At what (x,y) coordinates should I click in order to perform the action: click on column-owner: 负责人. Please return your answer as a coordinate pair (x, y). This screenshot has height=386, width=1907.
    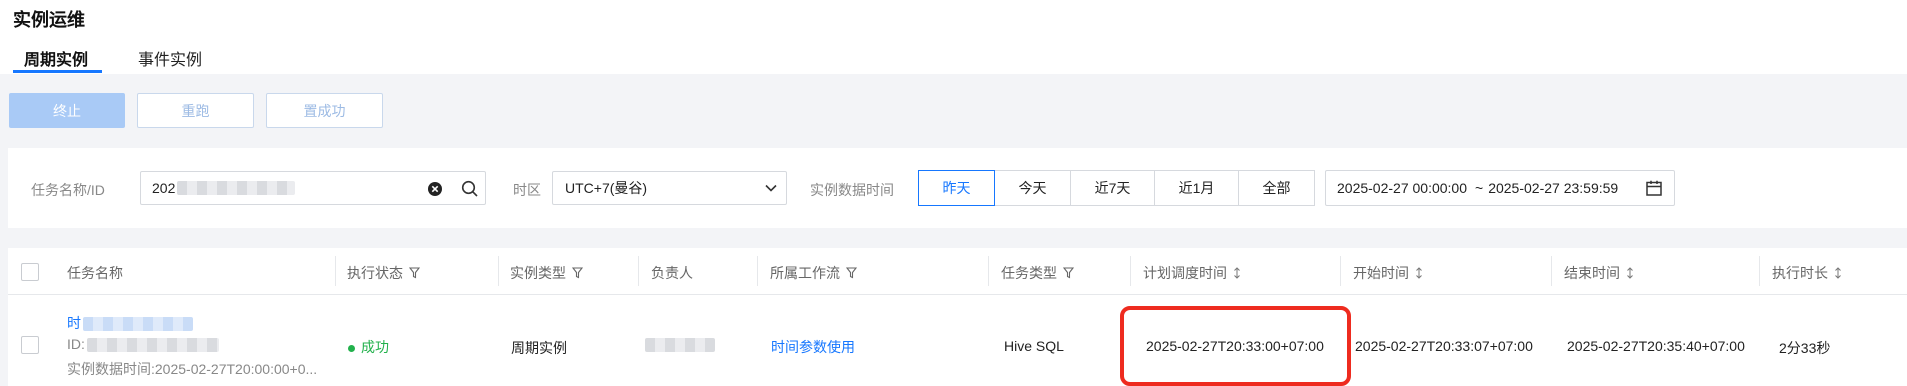
    Looking at the image, I should click on (672, 273).